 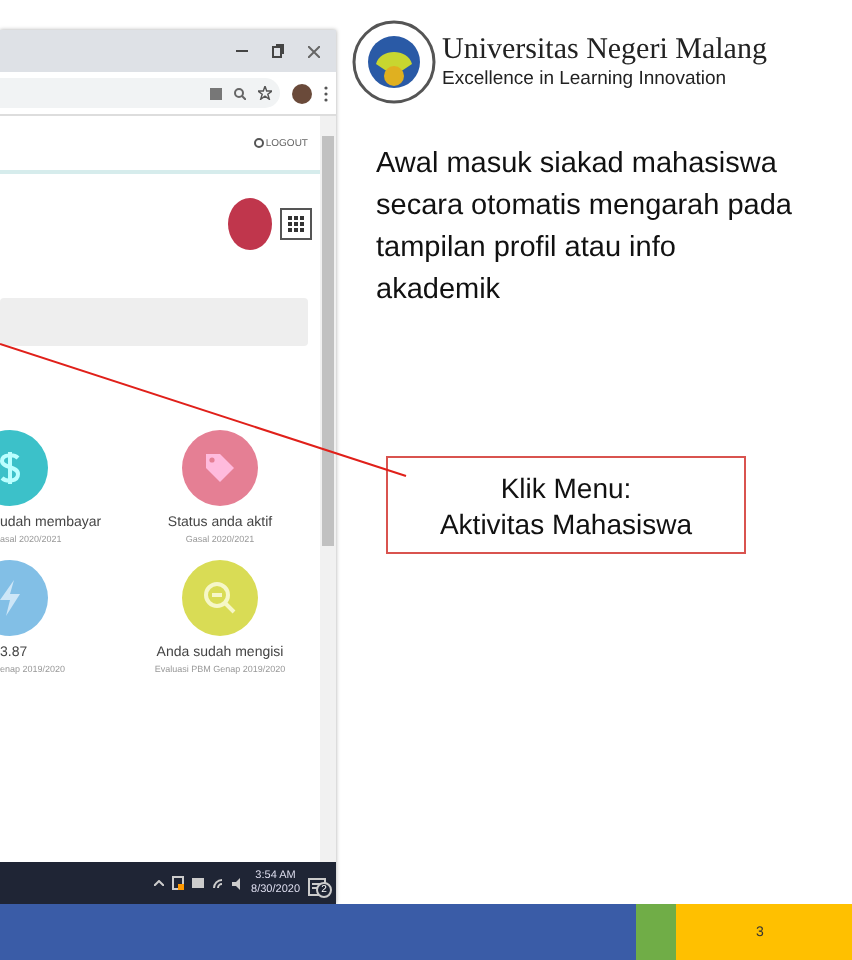 I want to click on callout-text: Aktivitas Mahasiswa, so click(x=566, y=523).